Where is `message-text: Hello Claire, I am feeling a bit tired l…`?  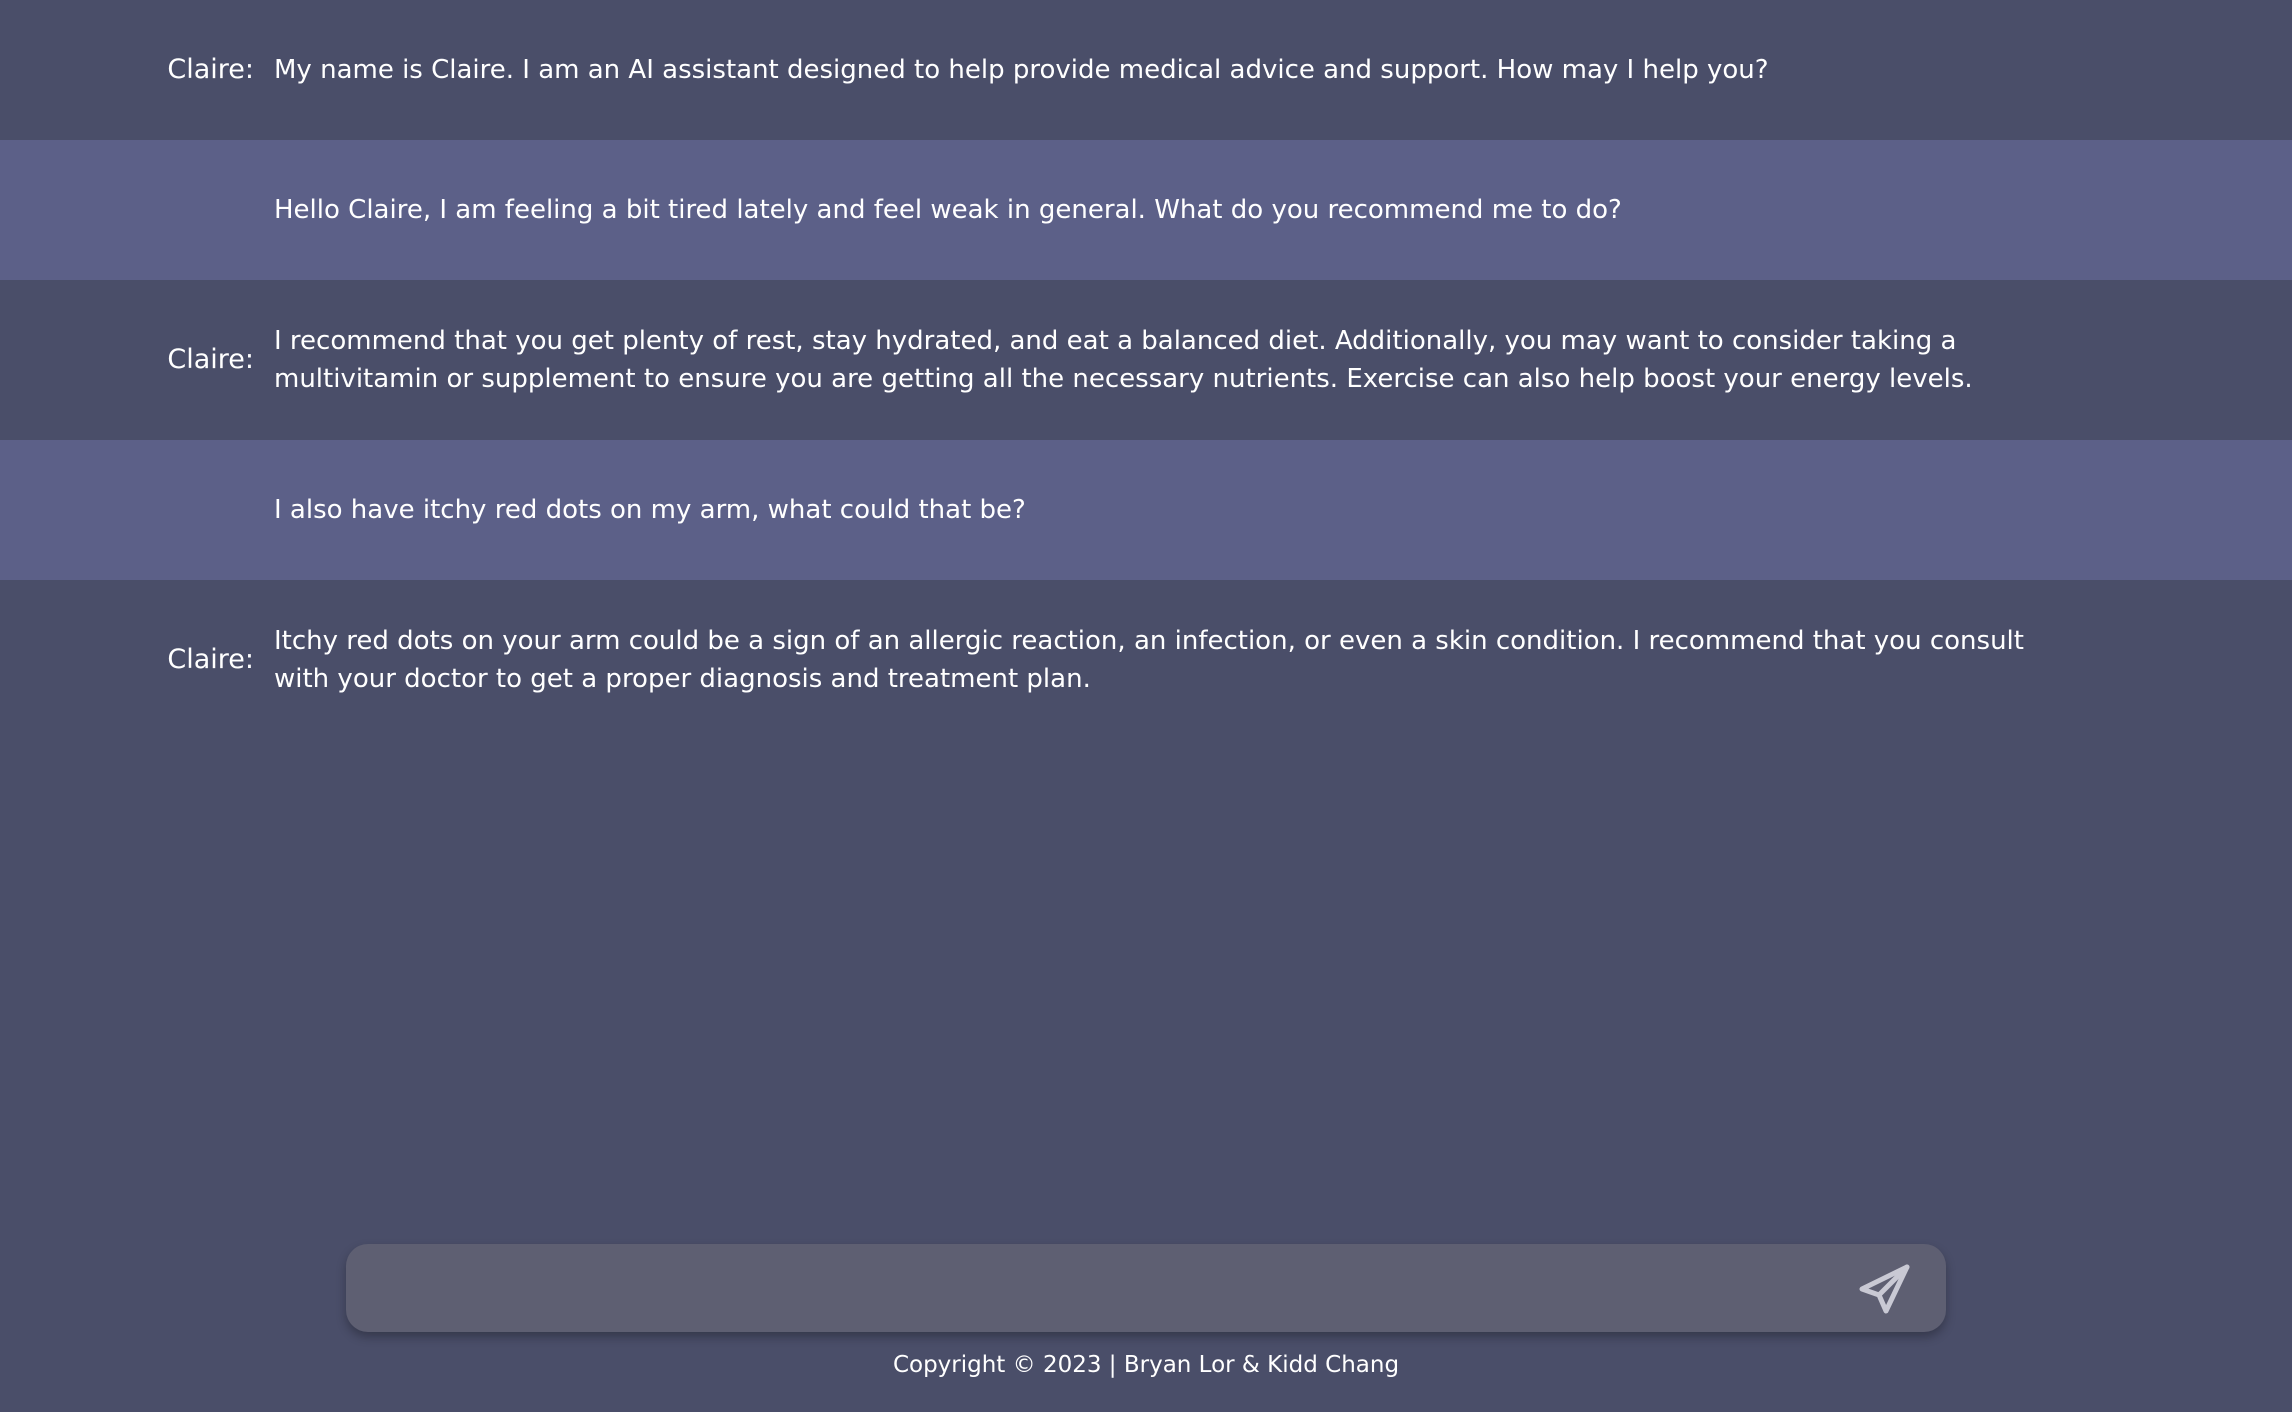
message-text: Hello Claire, I am feeling a bit tired l… is located at coordinates (948, 210).